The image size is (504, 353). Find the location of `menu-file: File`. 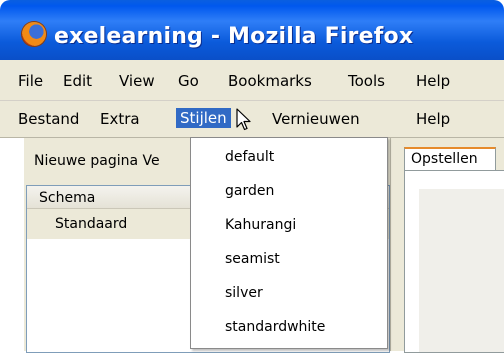

menu-file: File is located at coordinates (30, 81).